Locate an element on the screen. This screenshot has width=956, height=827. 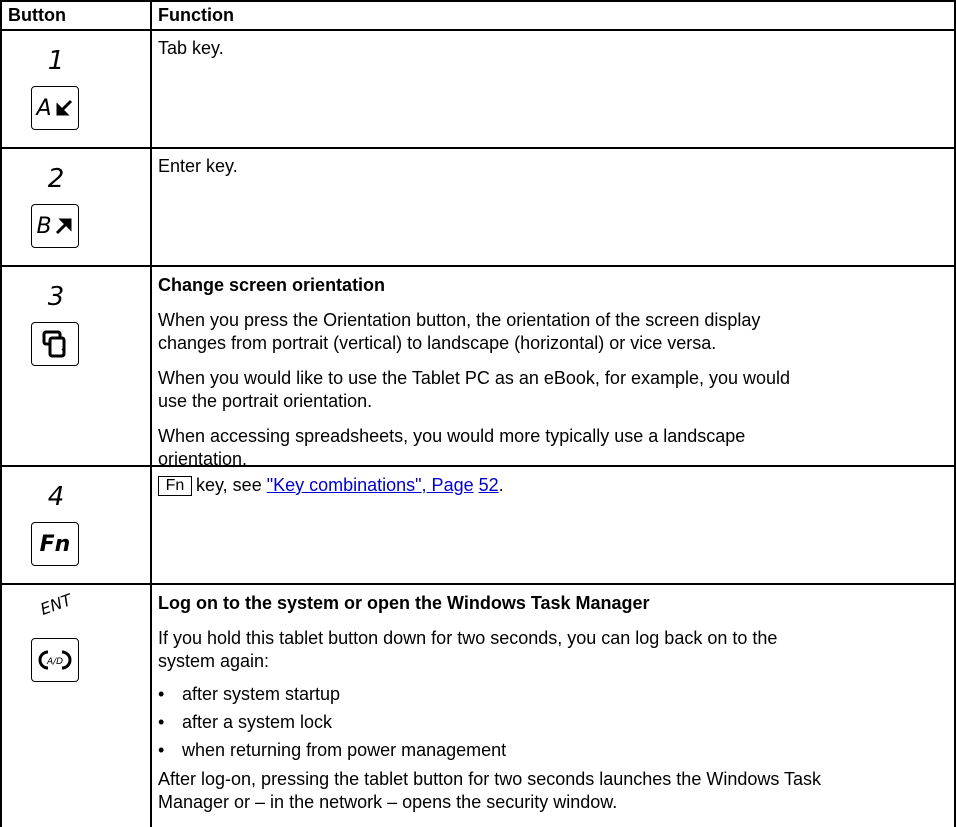
key-number: 1 is located at coordinates (56, 61).